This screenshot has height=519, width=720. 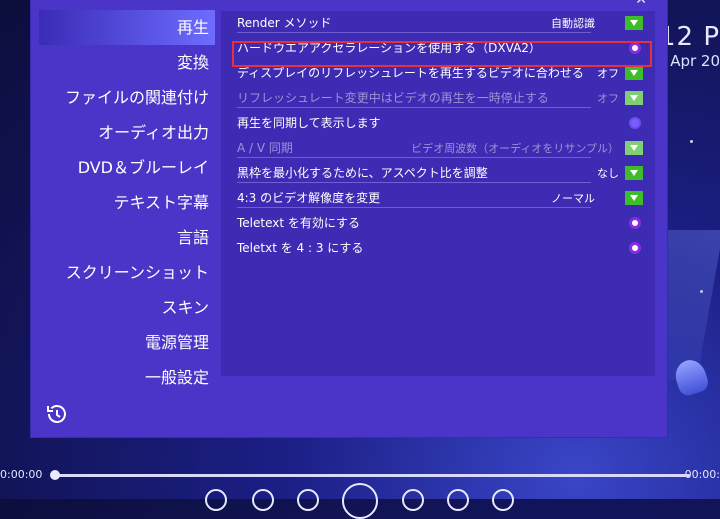 I want to click on setting-row-pause-on-refresh: リフレッシュレート変更中はビデオの再生を一時停止する オフ, so click(x=438, y=98).